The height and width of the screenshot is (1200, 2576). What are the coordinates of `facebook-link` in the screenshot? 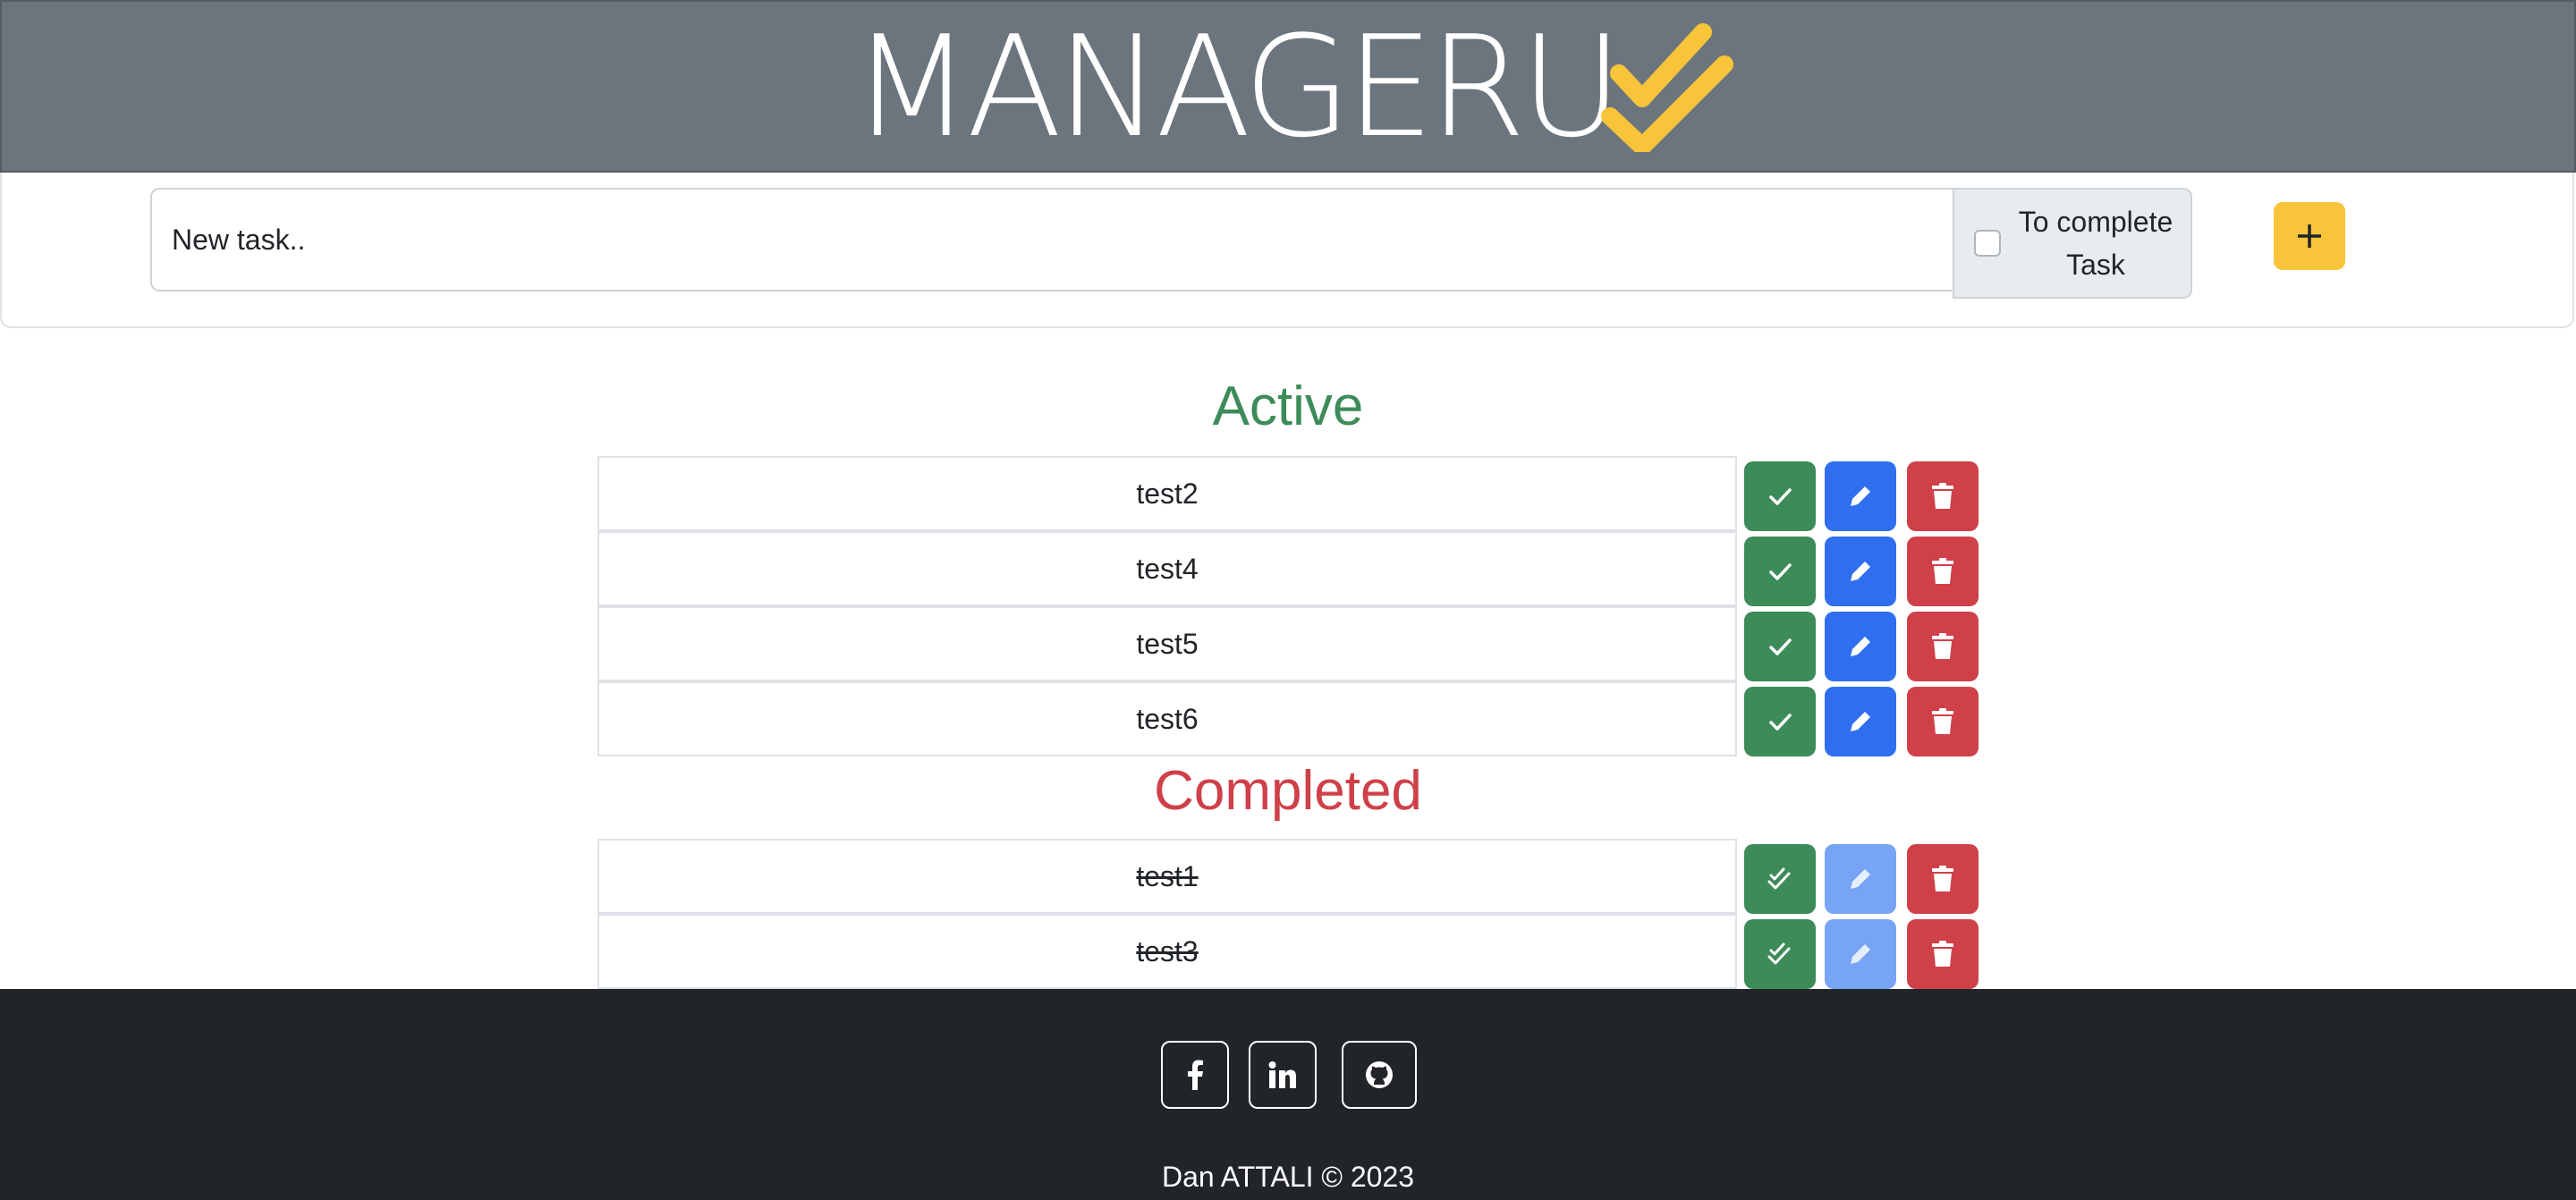 It's located at (1195, 1075).